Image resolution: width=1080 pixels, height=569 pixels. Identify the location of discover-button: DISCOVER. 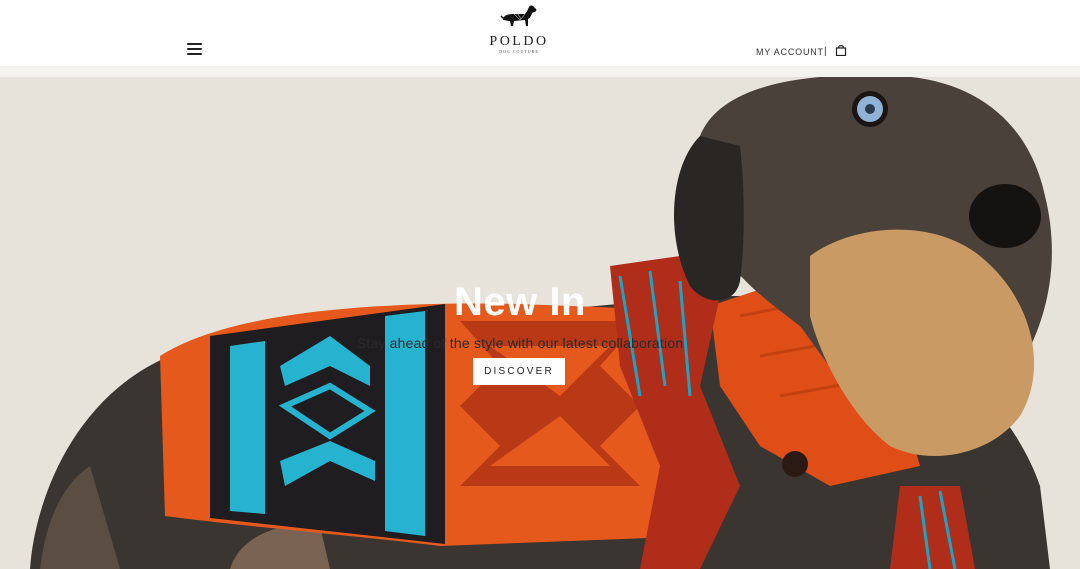
(519, 371).